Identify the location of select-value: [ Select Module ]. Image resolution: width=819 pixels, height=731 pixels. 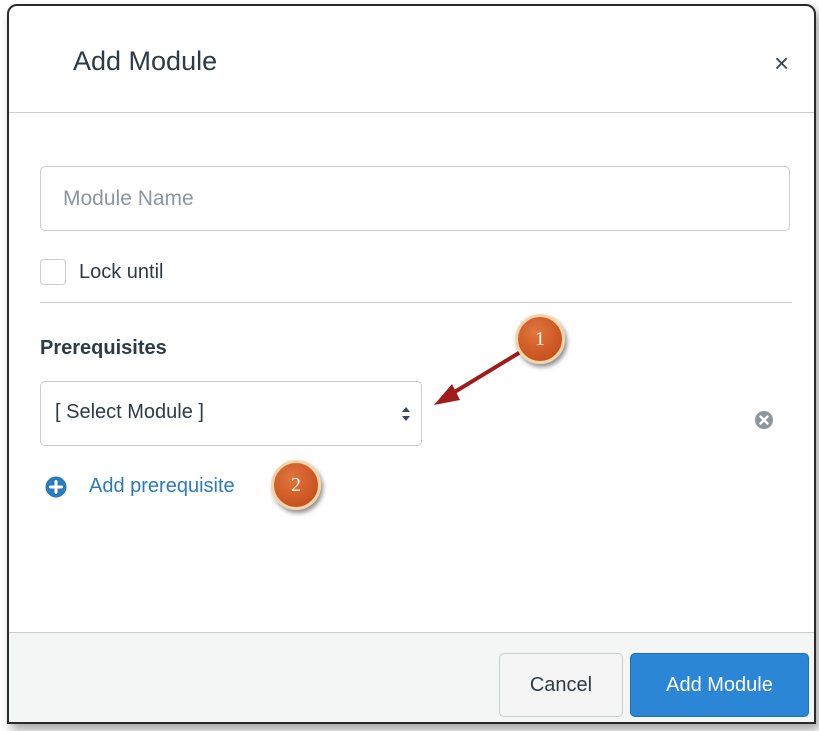
(129, 412).